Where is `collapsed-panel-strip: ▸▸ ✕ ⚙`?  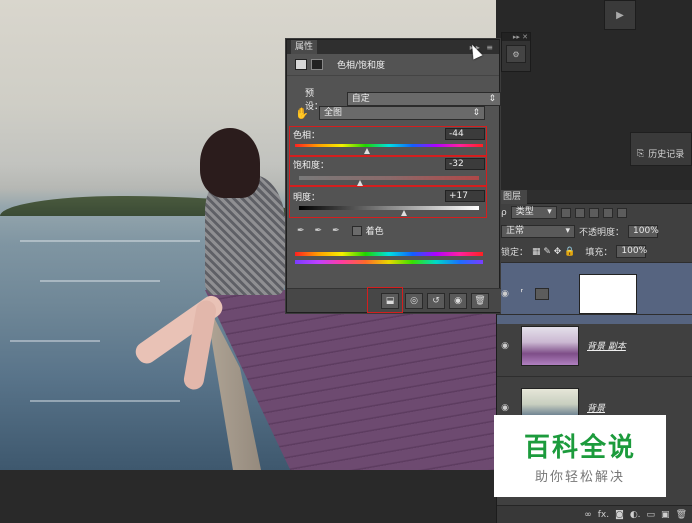
collapsed-panel-strip: ▸▸ ✕ ⚙ is located at coordinates (516, 52).